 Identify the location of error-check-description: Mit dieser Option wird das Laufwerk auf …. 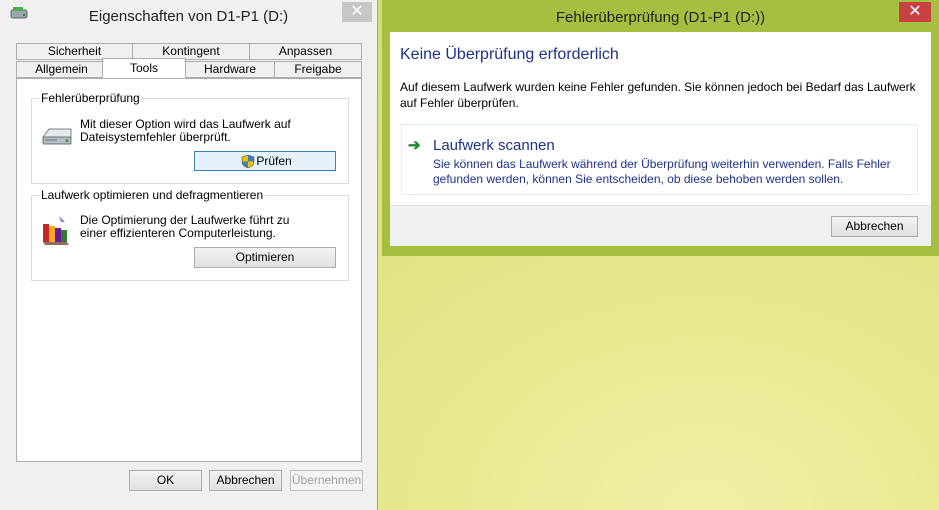
(185, 130).